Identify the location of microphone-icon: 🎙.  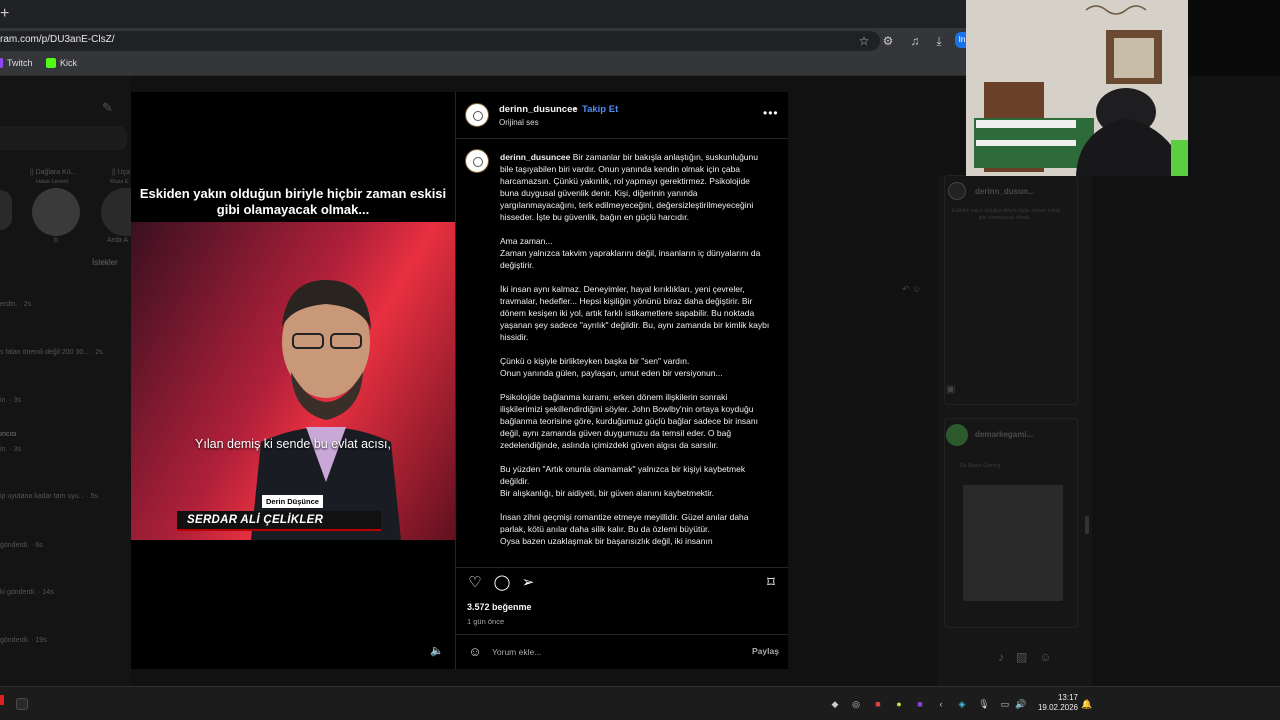
(984, 704).